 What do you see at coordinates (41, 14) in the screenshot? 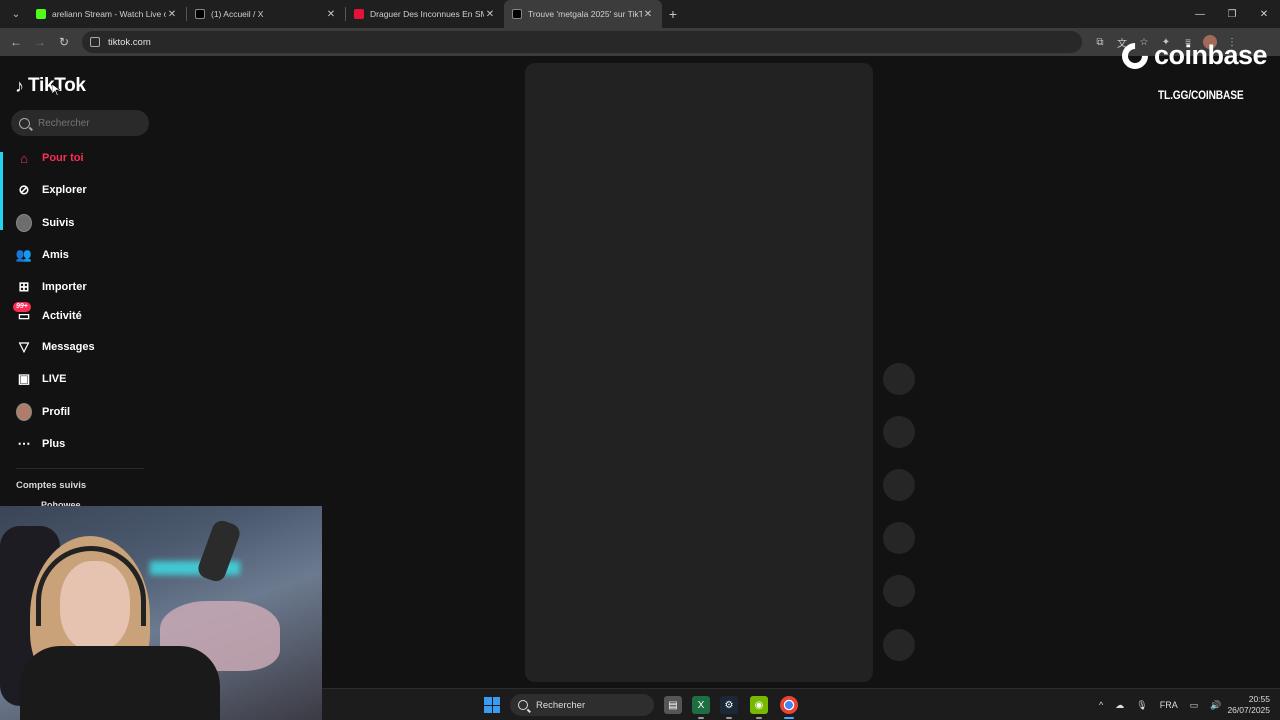
I see `kick-favicon-icon` at bounding box center [41, 14].